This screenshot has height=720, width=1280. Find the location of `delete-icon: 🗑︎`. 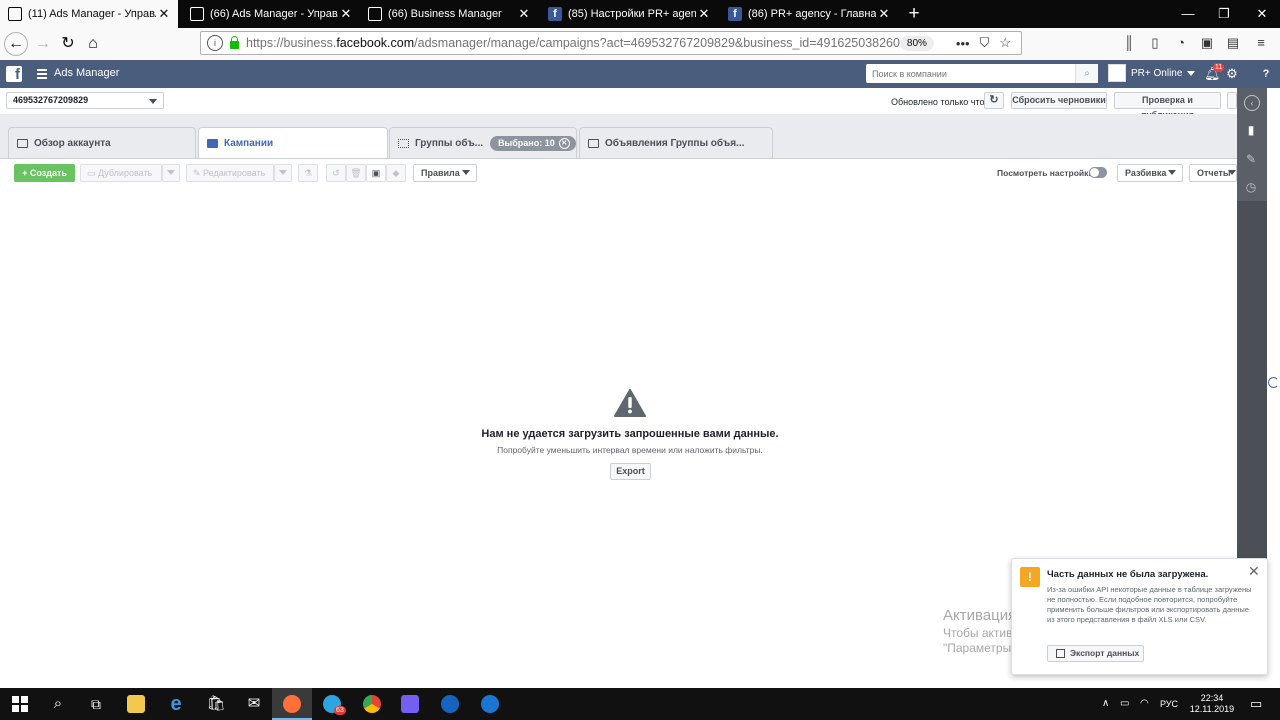

delete-icon: 🗑︎ is located at coordinates (356, 173).